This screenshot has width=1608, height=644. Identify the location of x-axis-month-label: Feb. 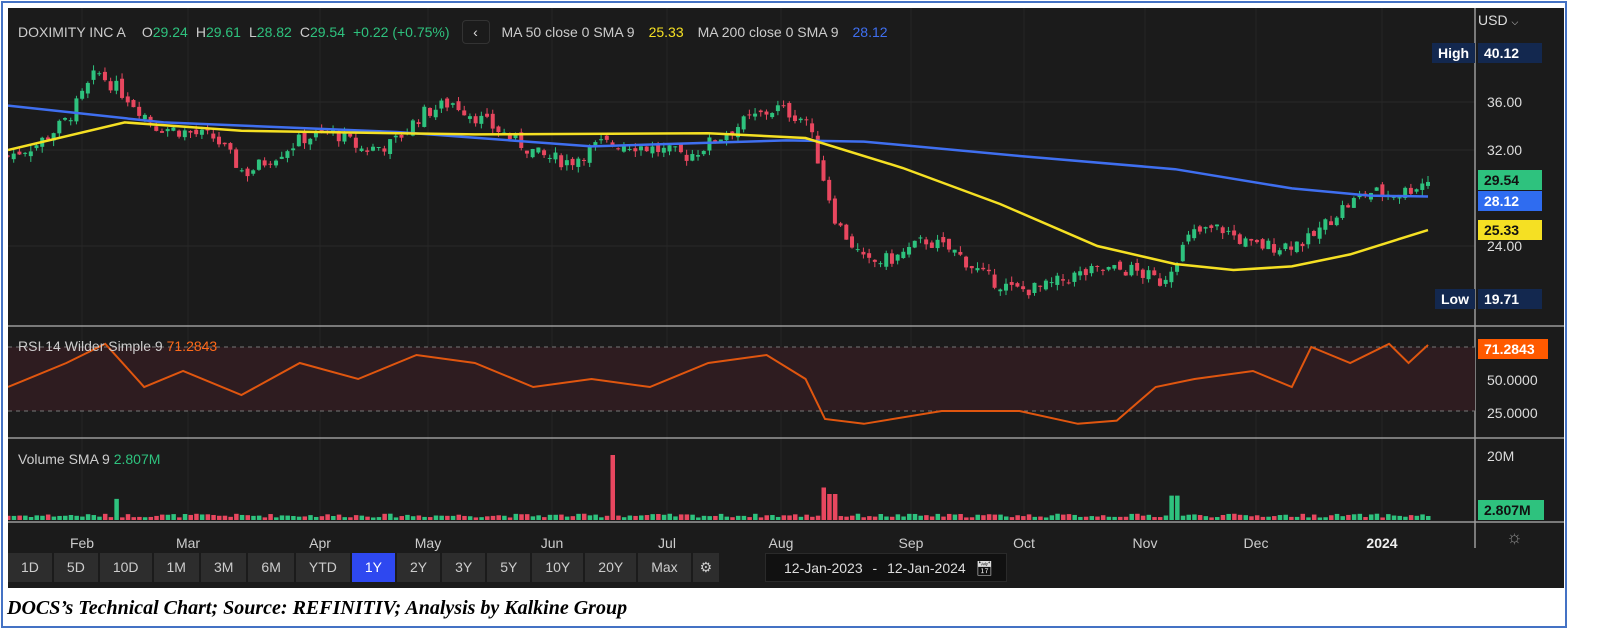
(82, 543).